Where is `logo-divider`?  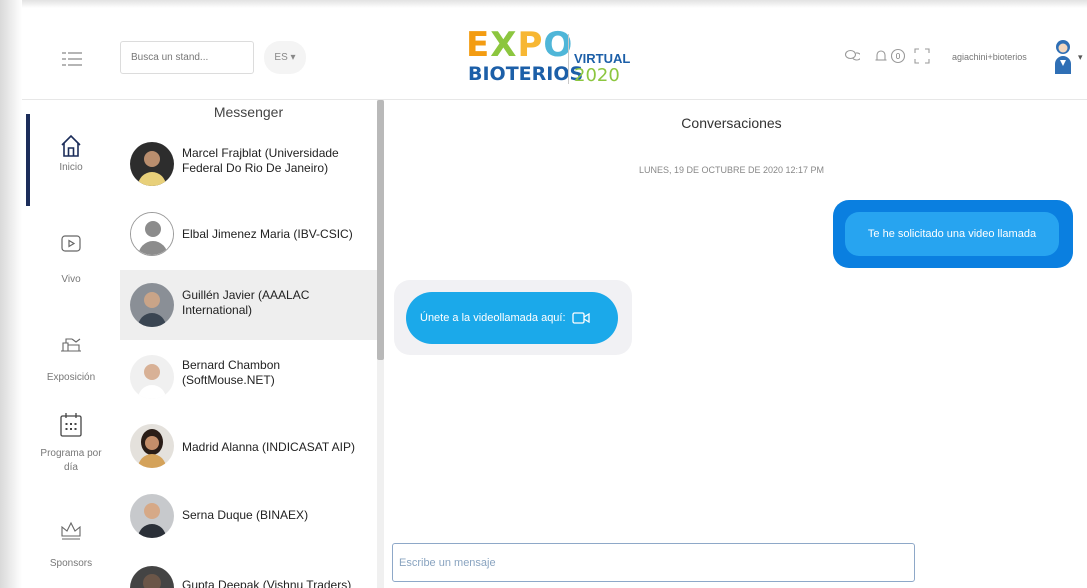
logo-divider is located at coordinates (568, 59).